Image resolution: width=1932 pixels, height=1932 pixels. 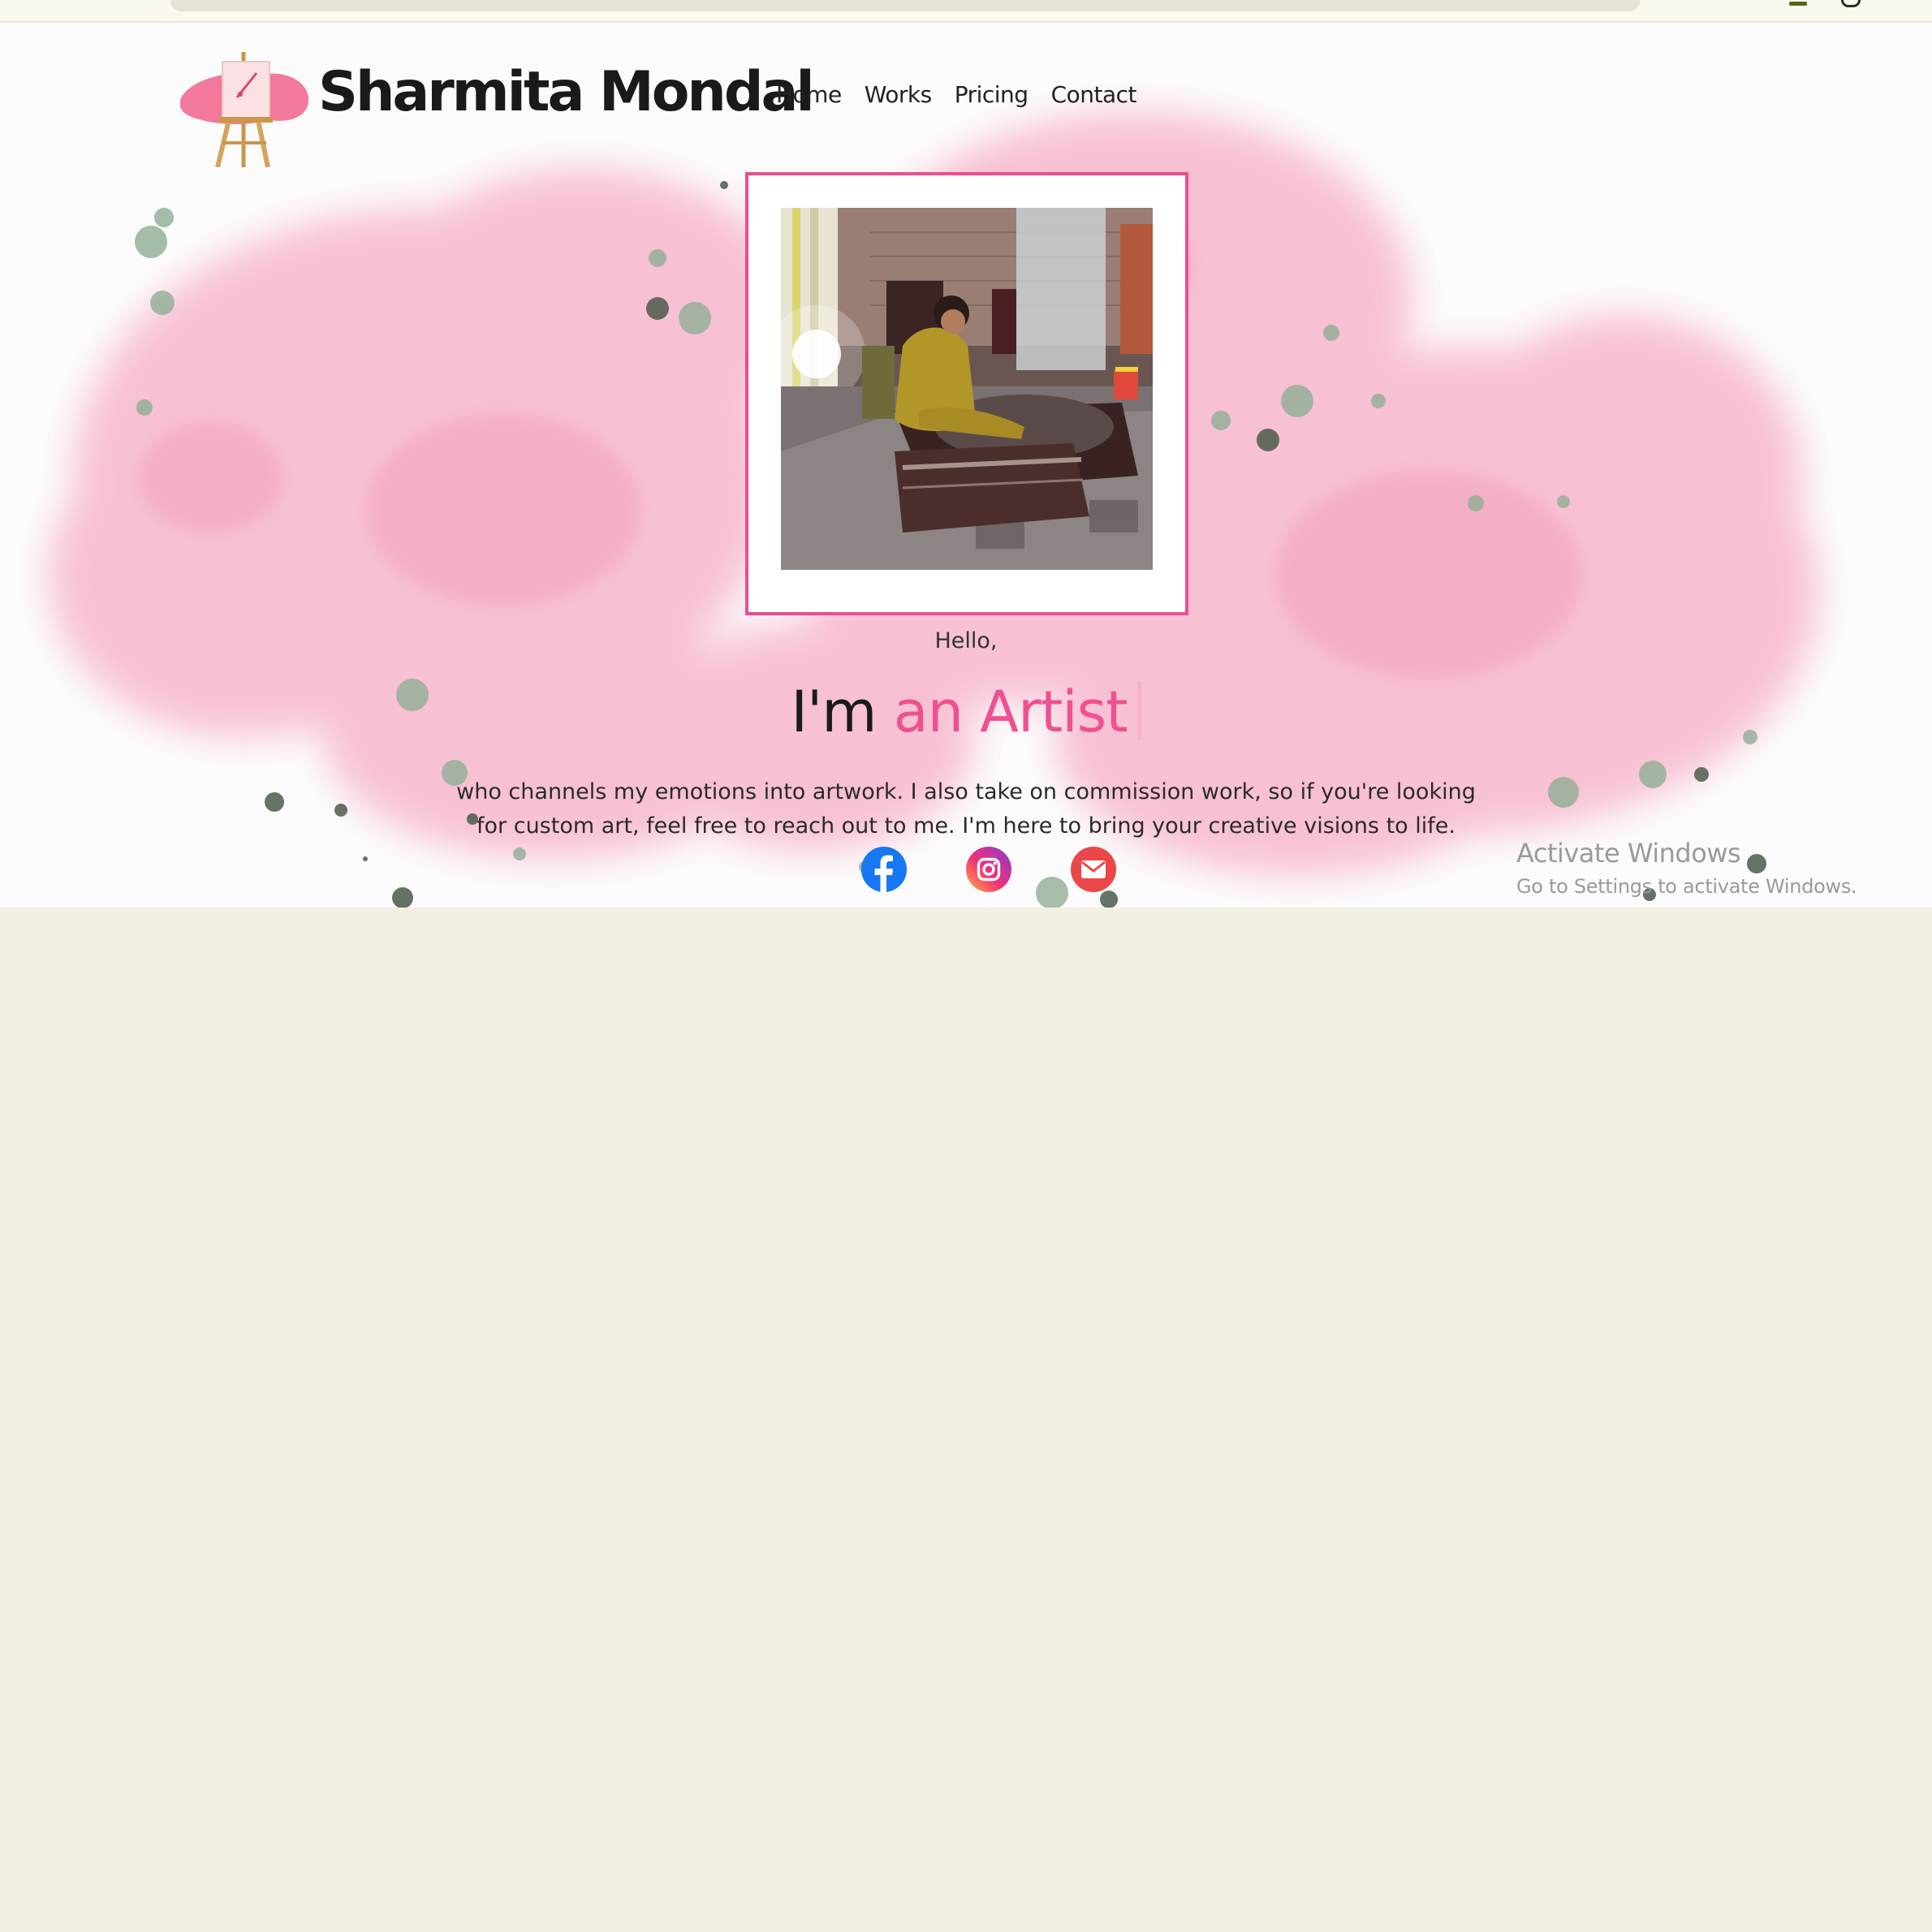 I want to click on profile-photo-frame, so click(x=966, y=393).